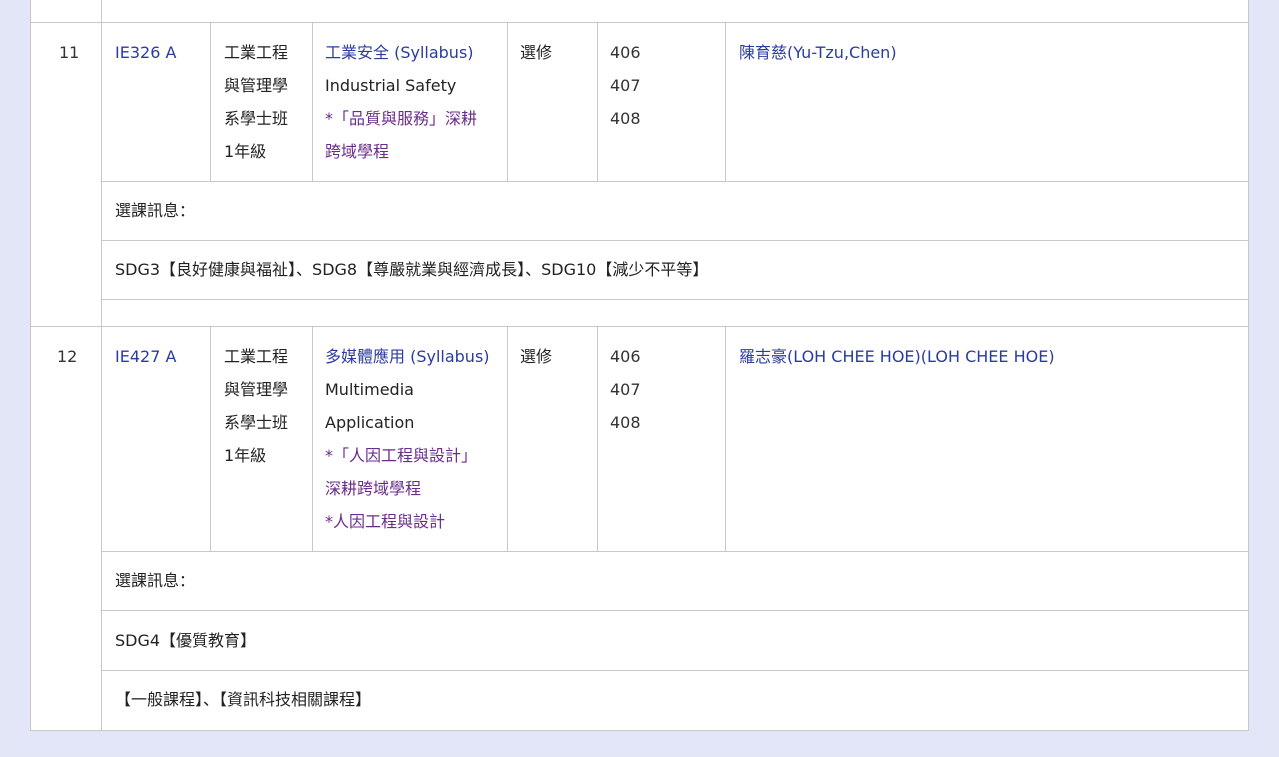 This screenshot has width=1279, height=757. Describe the element at coordinates (407, 356) in the screenshot. I see `course-title-link: 多媒體應用 (Syllabus)` at that location.